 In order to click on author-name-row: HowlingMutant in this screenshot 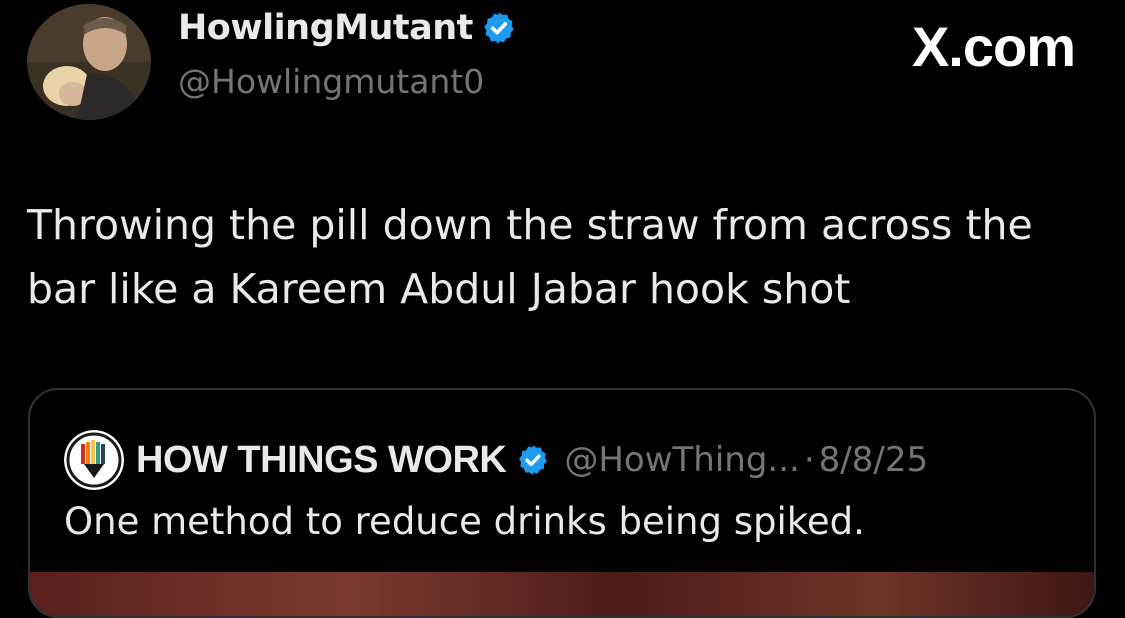, I will do `click(347, 28)`.